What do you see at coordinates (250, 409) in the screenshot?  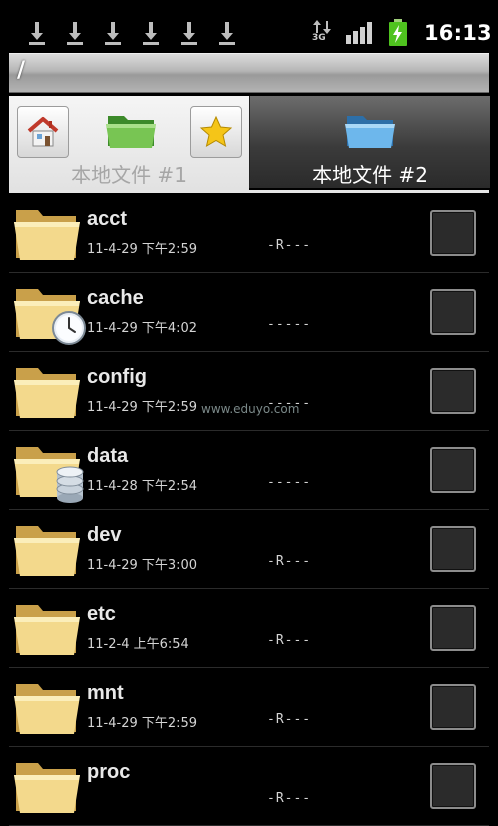 I see `watermark-text: www.eduyo.com` at bounding box center [250, 409].